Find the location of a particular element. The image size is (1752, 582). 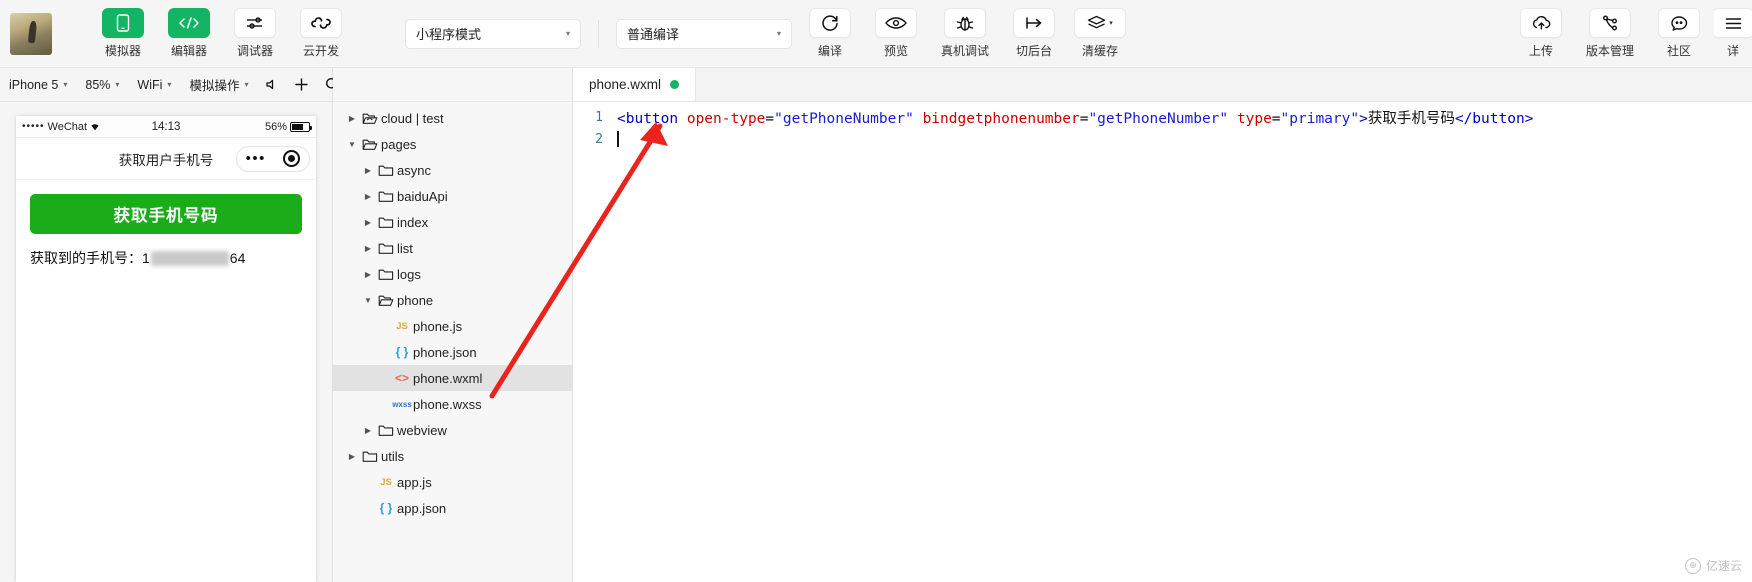

watermark: ⊕ 亿速云 is located at coordinates (1713, 565).